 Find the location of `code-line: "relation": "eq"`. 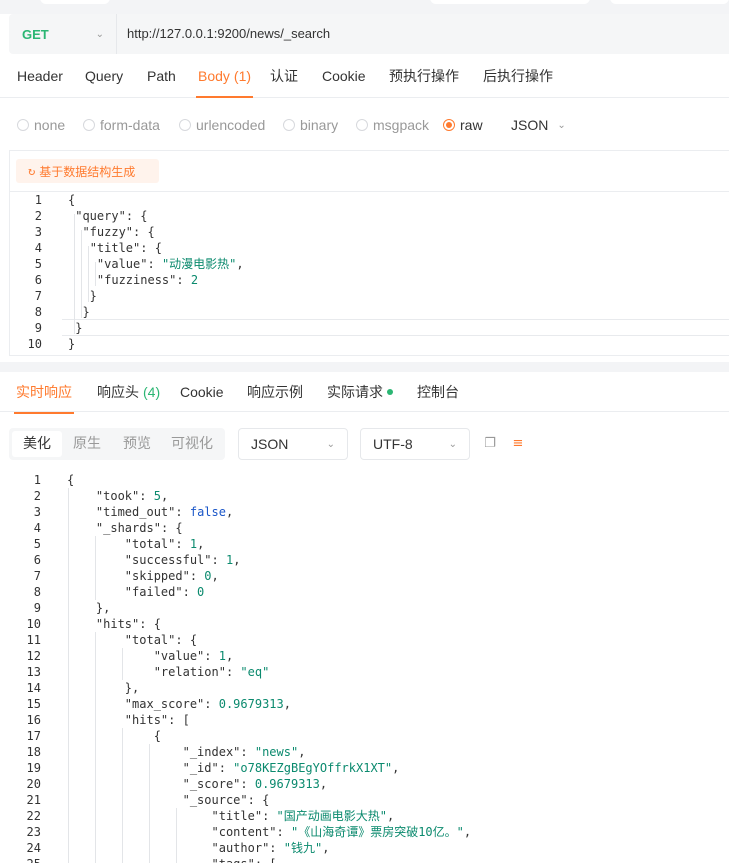

code-line: "relation": "eq" is located at coordinates (211, 672).